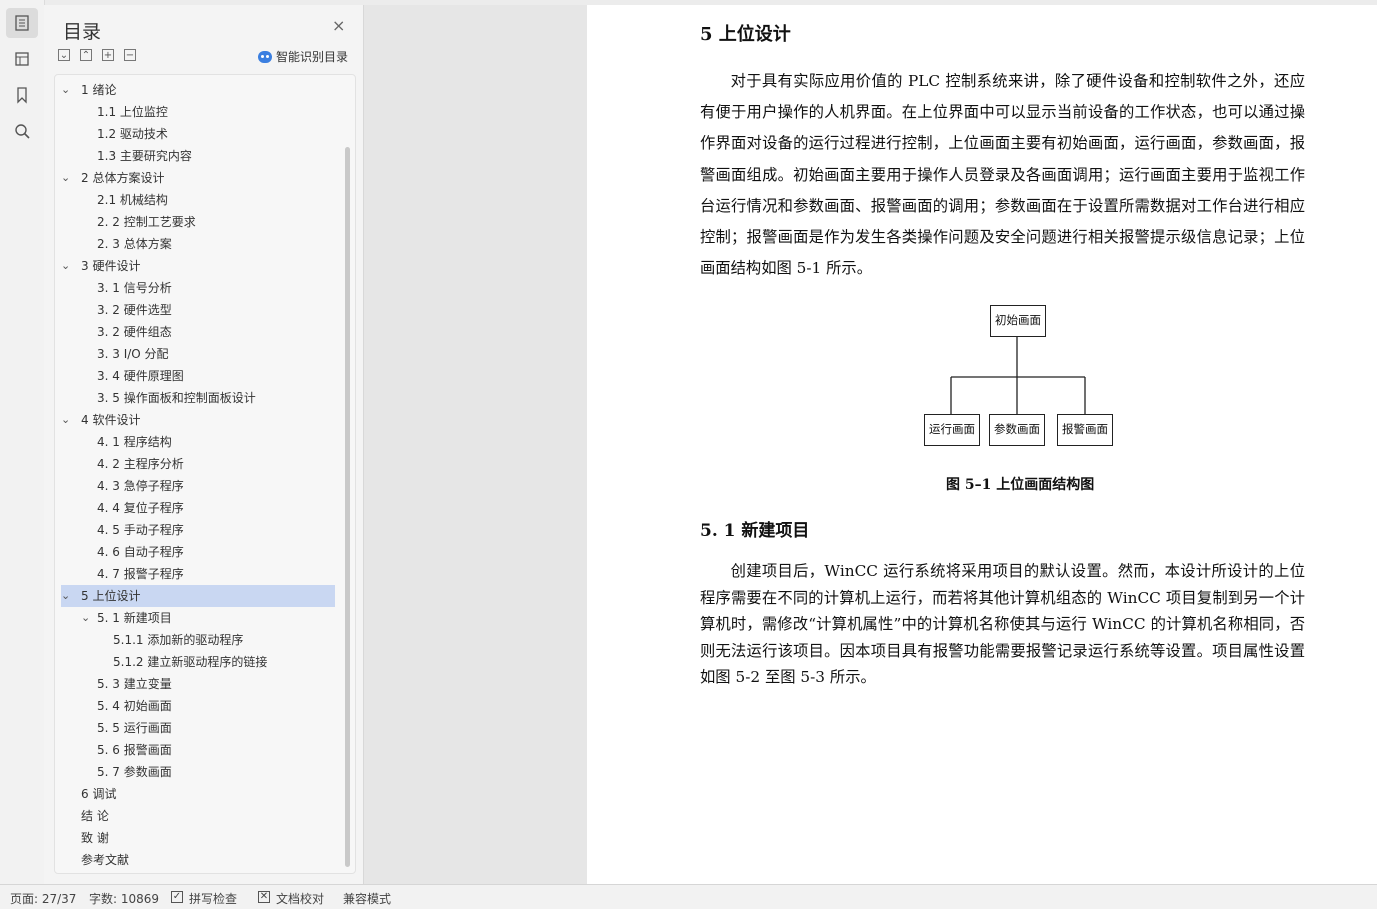 This screenshot has height=909, width=1377. Describe the element at coordinates (264, 897) in the screenshot. I see `proofread-icon: ✕` at that location.